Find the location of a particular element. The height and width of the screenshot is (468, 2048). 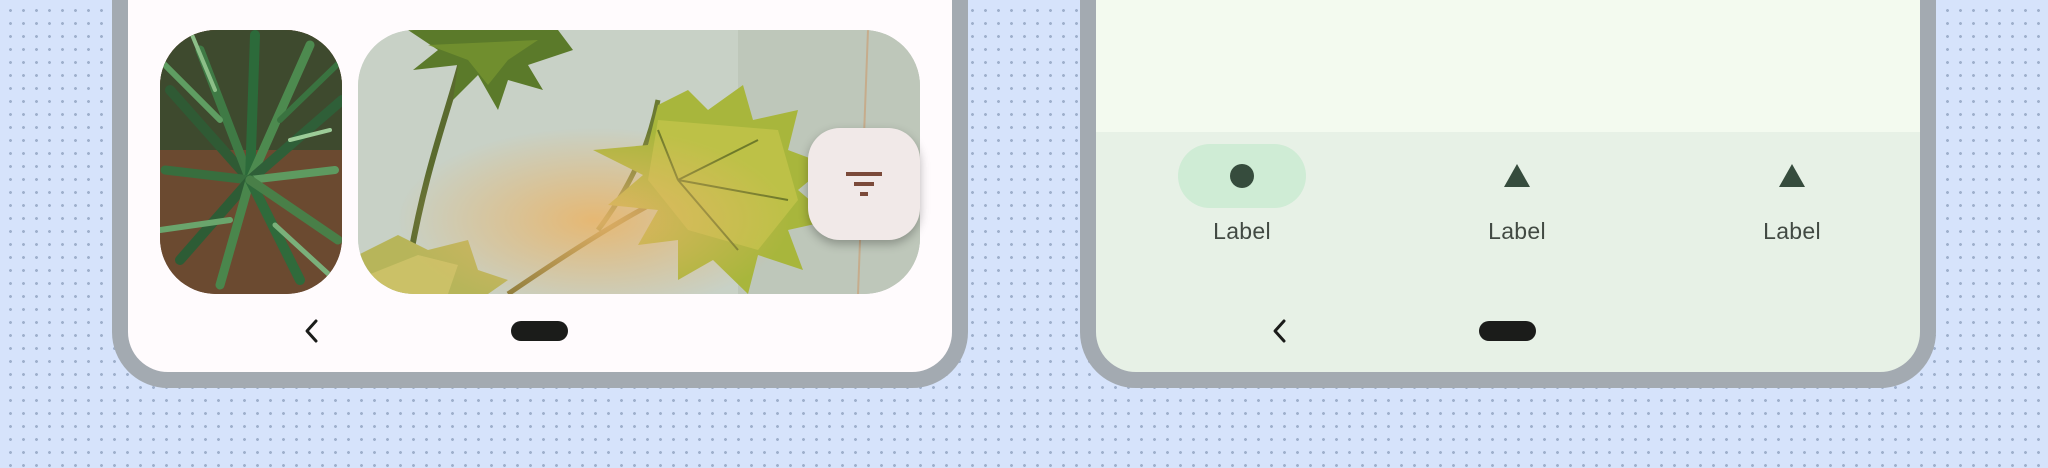

circle-icon is located at coordinates (1242, 176).